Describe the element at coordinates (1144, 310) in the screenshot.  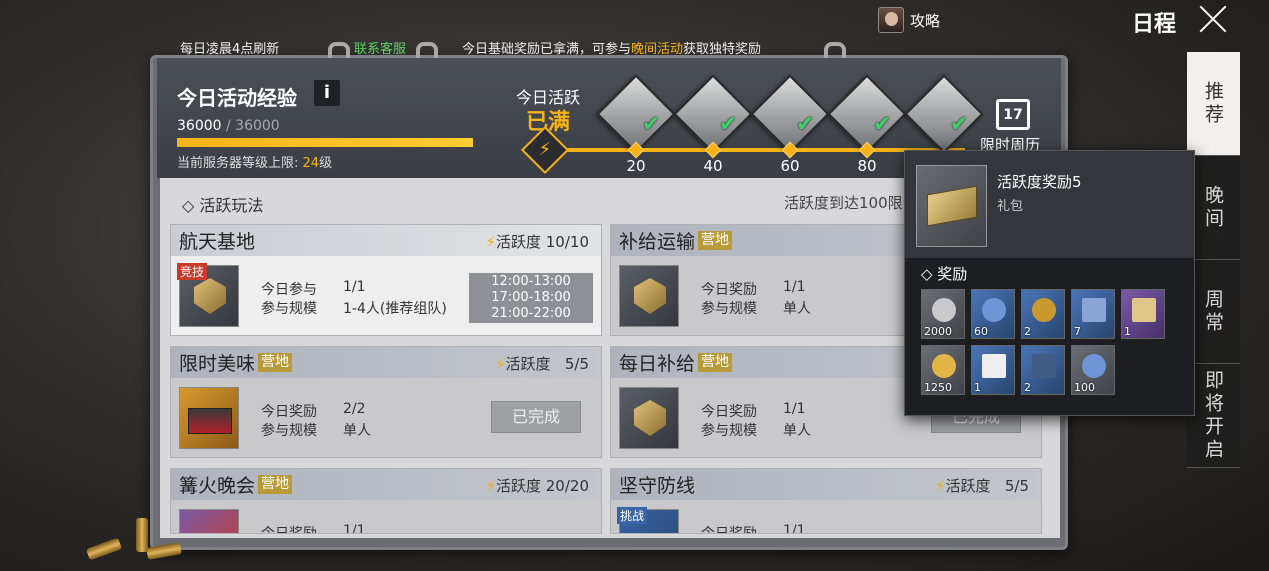
I see `chest-icon` at that location.